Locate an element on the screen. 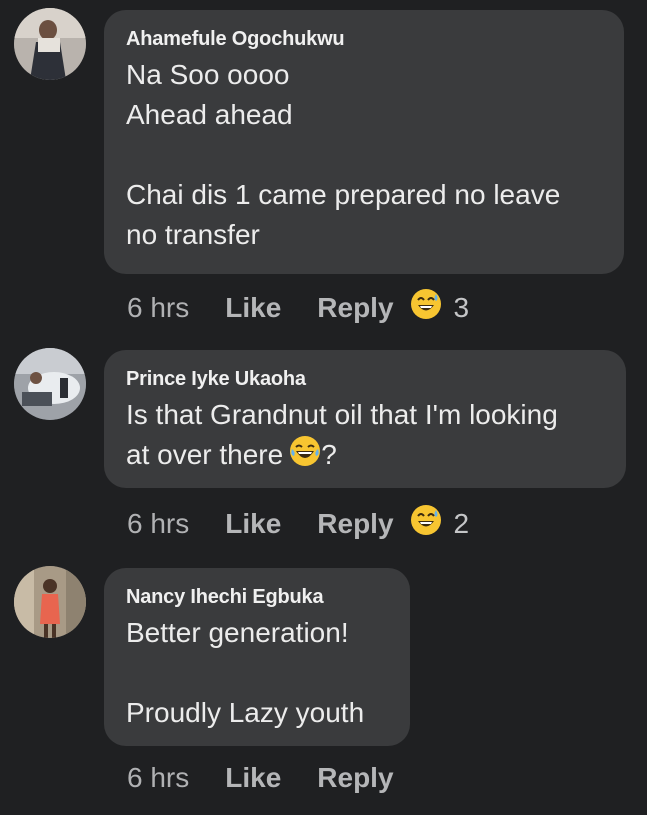 Image resolution: width=647 pixels, height=815 pixels. comment-text-line: Ahead ahead is located at coordinates (209, 114).